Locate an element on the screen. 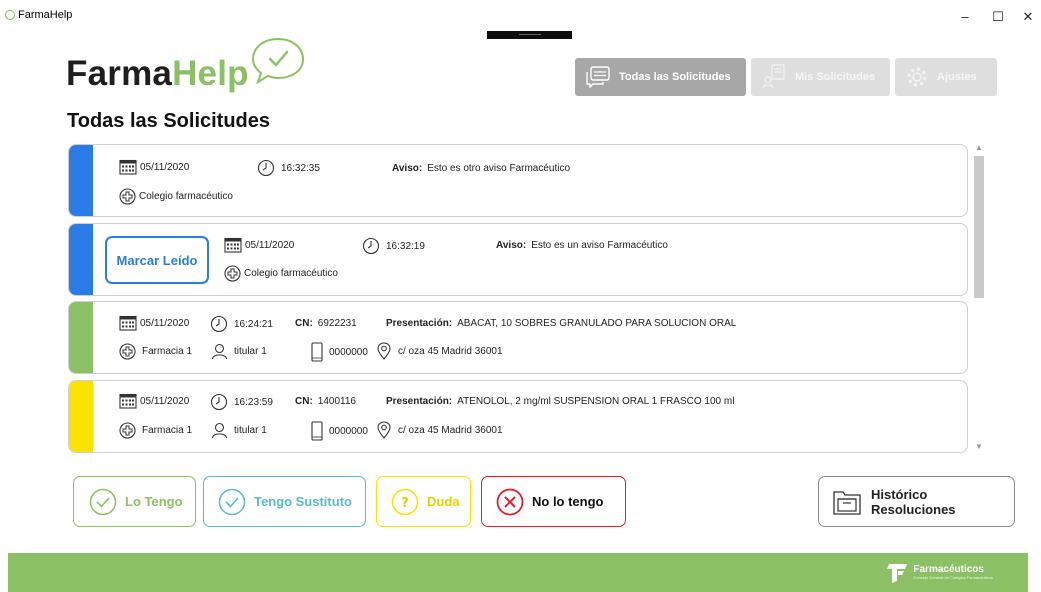 Image resolution: width=1041 pixels, height=592 pixels. scroll-down-arrow-icon: ▼ is located at coordinates (979, 447).